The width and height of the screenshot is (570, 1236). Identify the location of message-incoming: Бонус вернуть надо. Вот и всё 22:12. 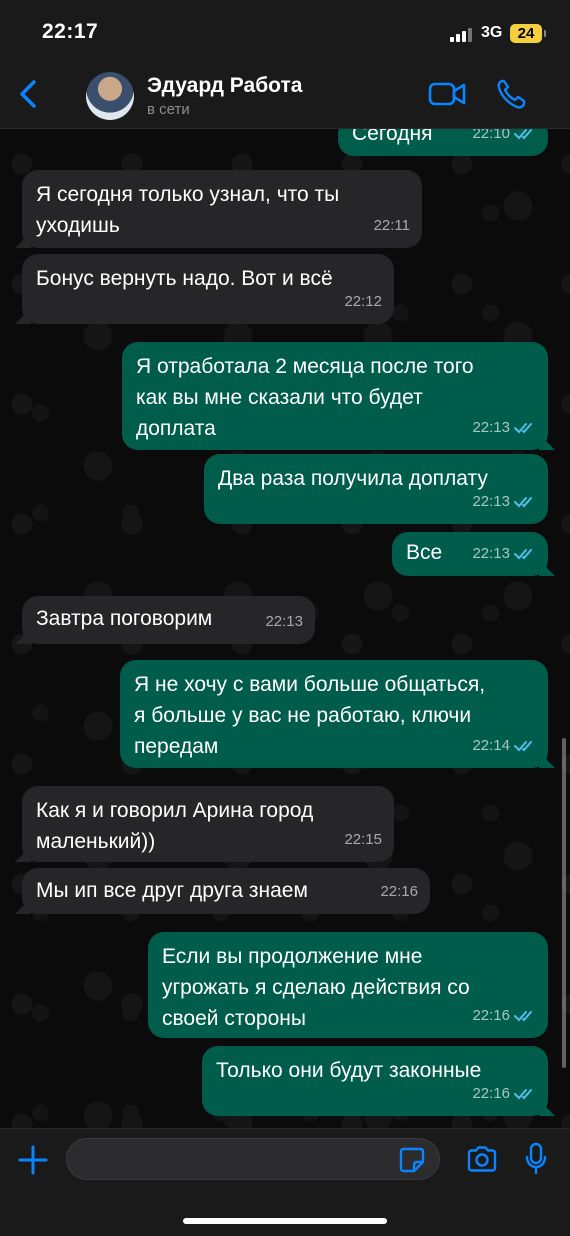
(208, 289).